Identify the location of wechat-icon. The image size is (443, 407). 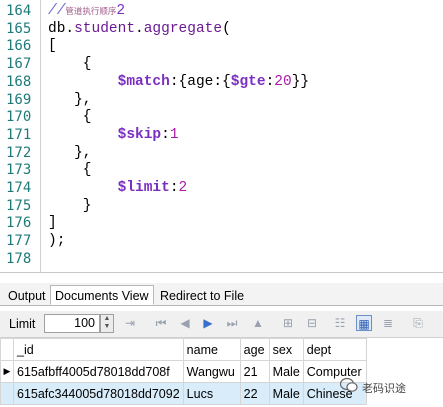
(349, 384).